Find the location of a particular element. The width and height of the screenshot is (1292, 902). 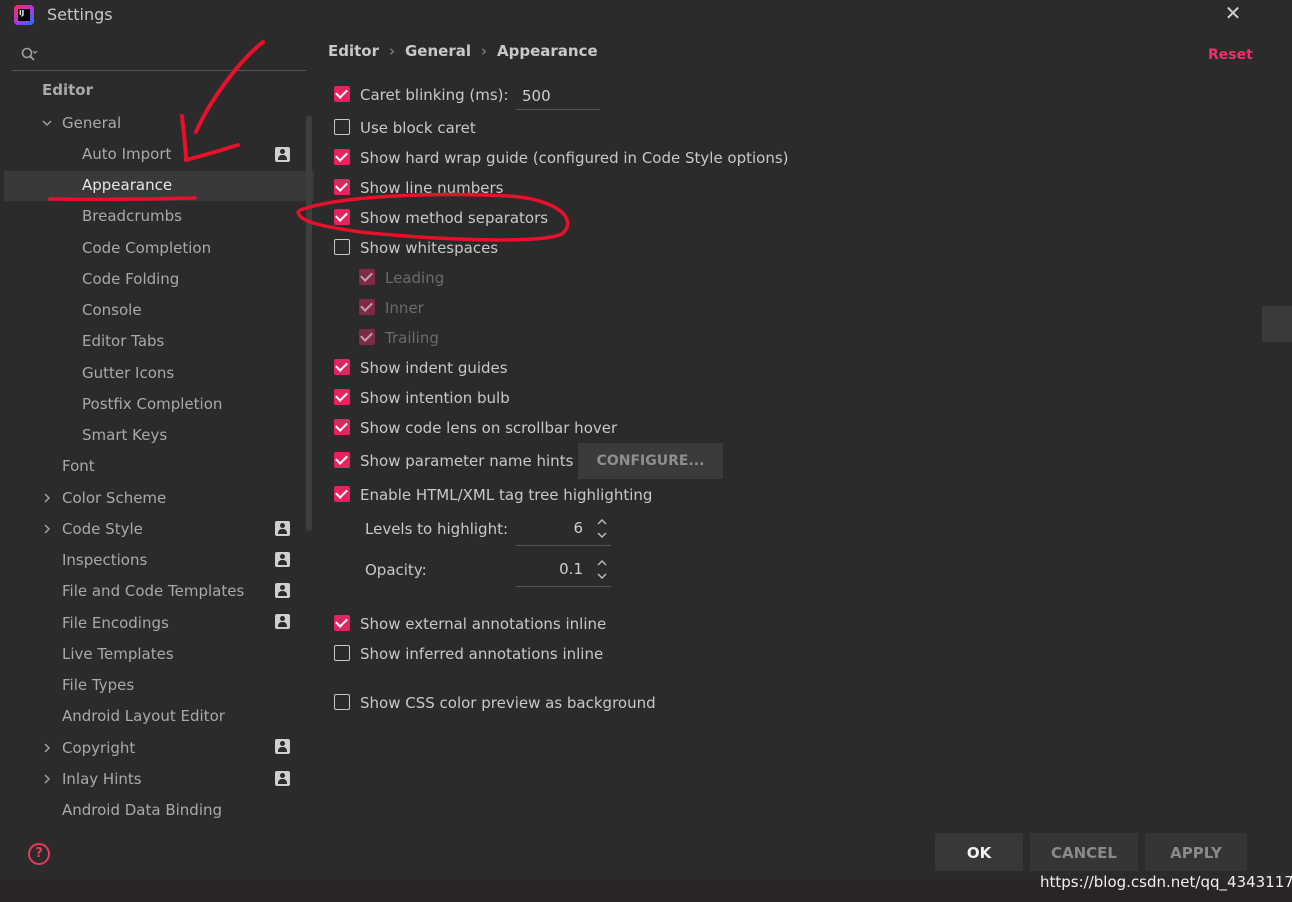

background-window-edge is located at coordinates (1277, 451).